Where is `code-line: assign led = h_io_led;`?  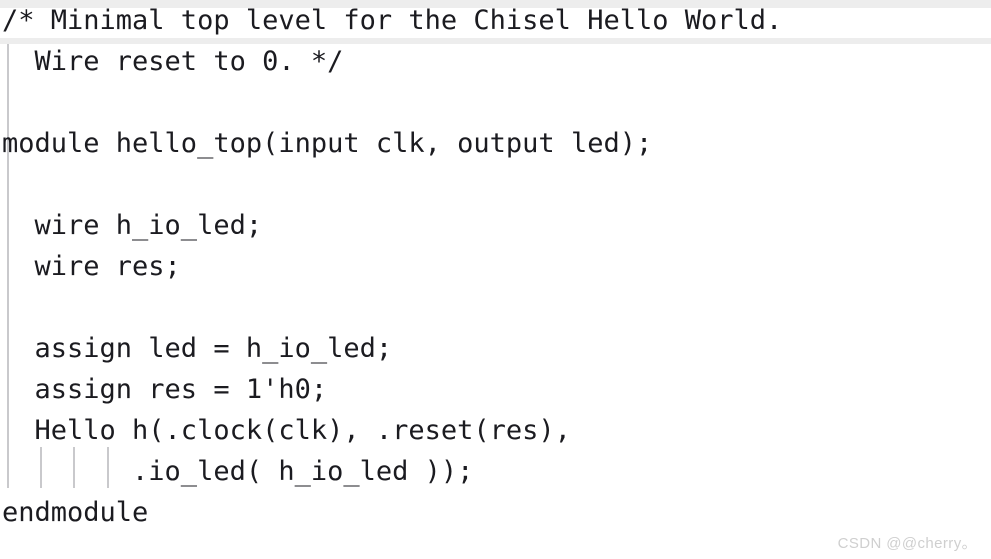 code-line: assign led = h_io_led; is located at coordinates (495, 348).